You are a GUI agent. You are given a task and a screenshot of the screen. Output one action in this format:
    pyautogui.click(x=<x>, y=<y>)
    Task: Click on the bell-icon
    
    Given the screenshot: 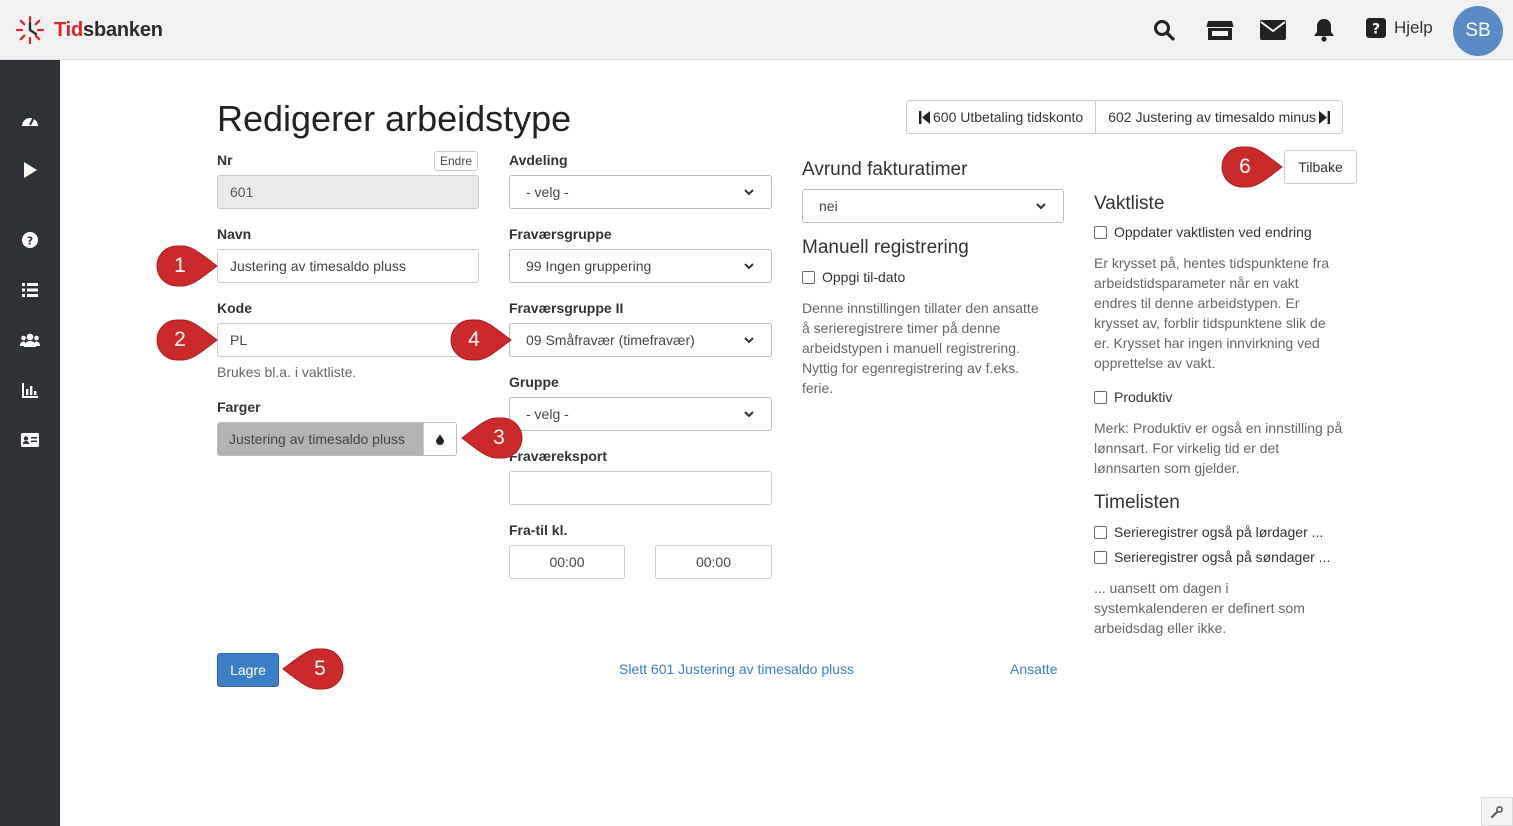 What is the action you would take?
    pyautogui.click(x=1324, y=30)
    